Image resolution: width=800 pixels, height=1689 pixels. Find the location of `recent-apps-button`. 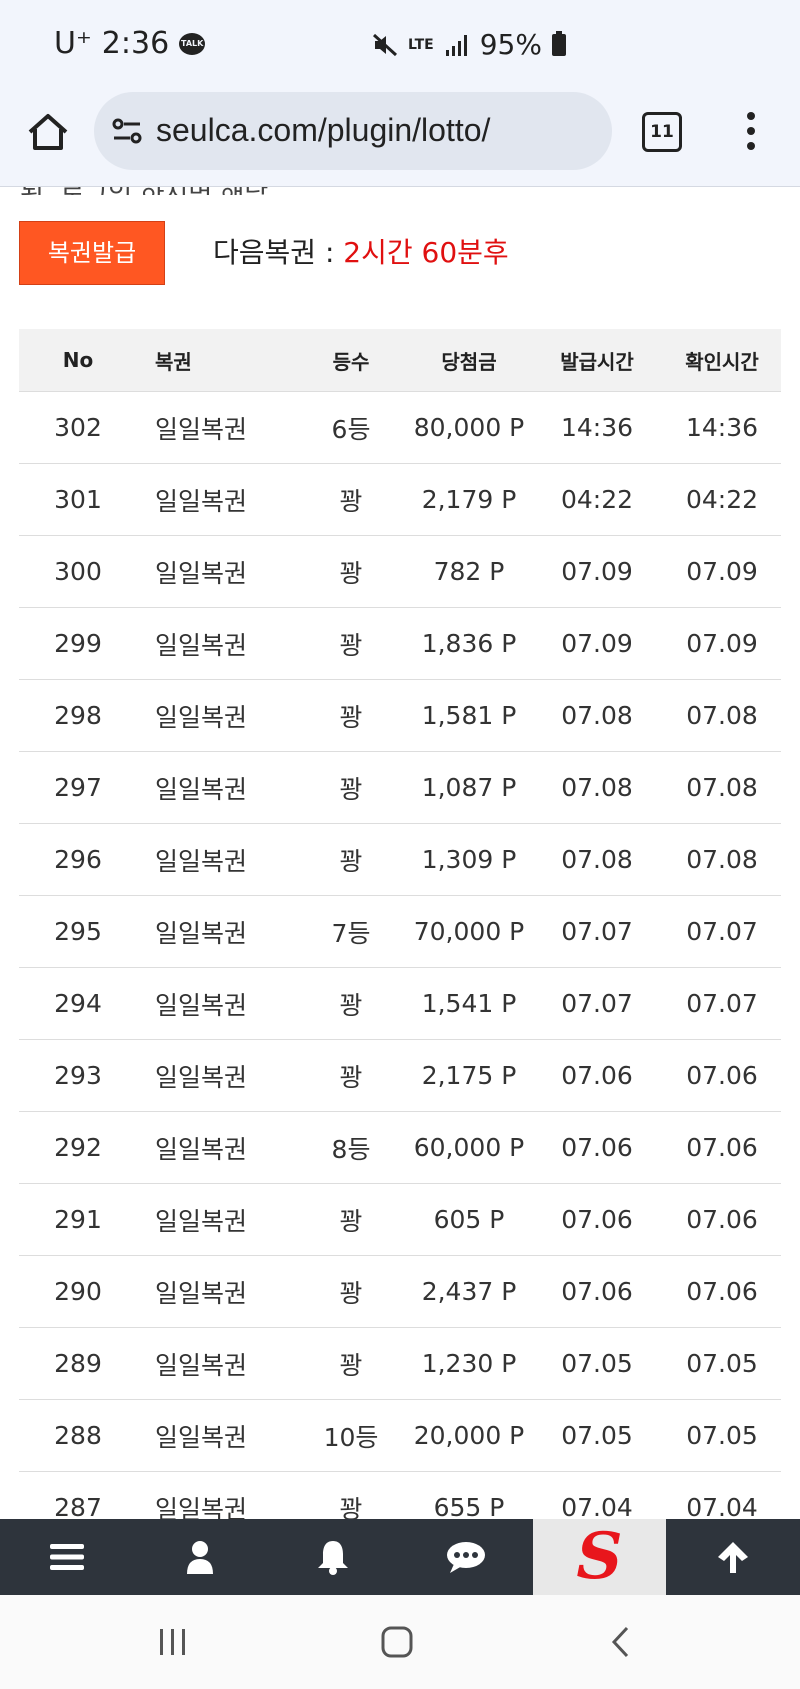

recent-apps-button is located at coordinates (173, 1642).